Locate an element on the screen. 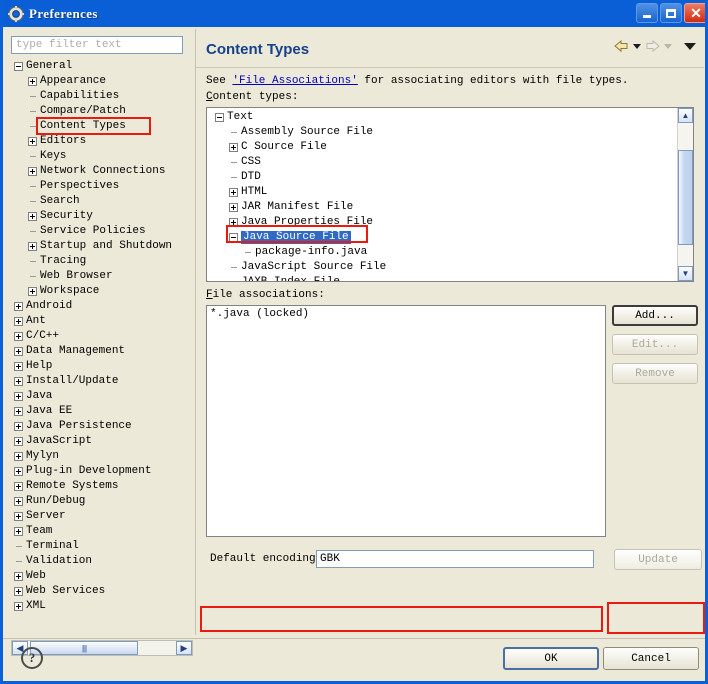 Image resolution: width=708 pixels, height=684 pixels. tree-item: Appearance is located at coordinates (101, 81).